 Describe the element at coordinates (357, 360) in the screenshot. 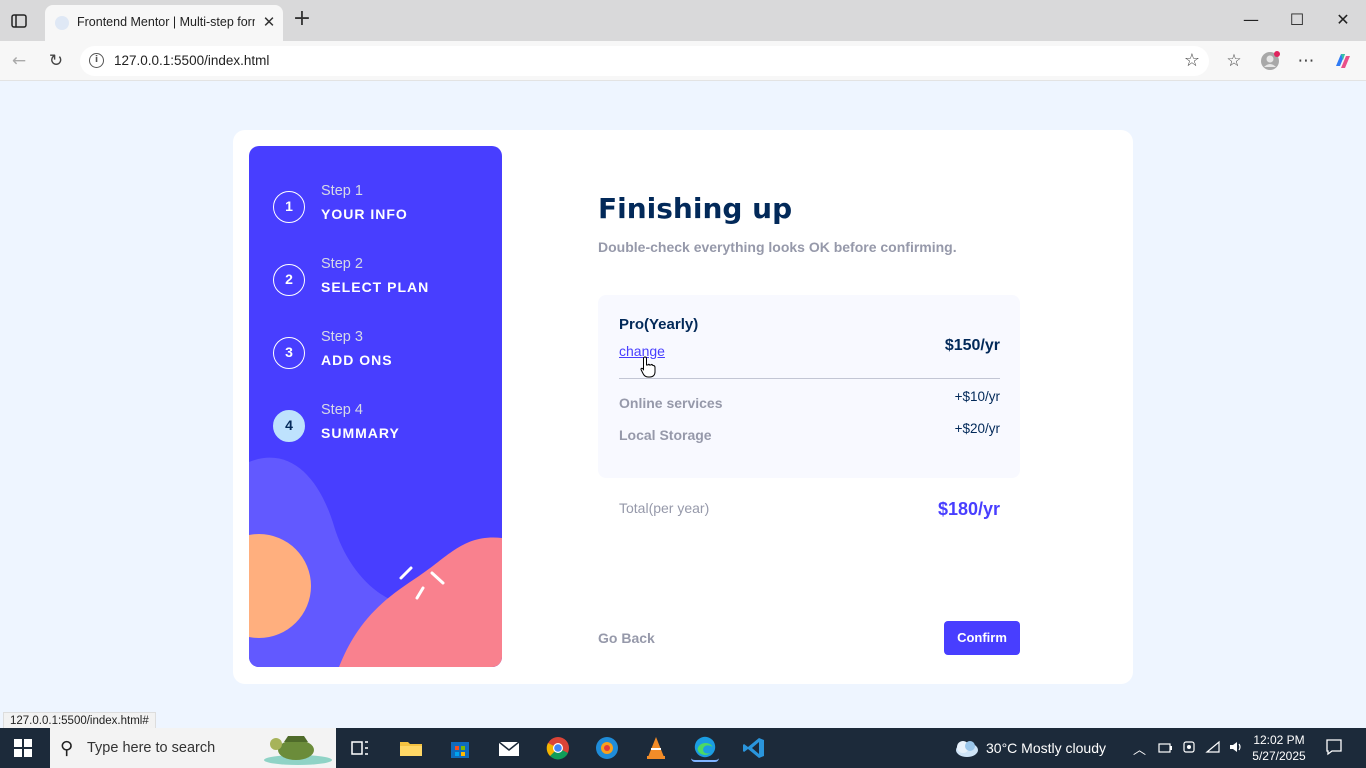

I see `step-title: ADD ONS` at that location.